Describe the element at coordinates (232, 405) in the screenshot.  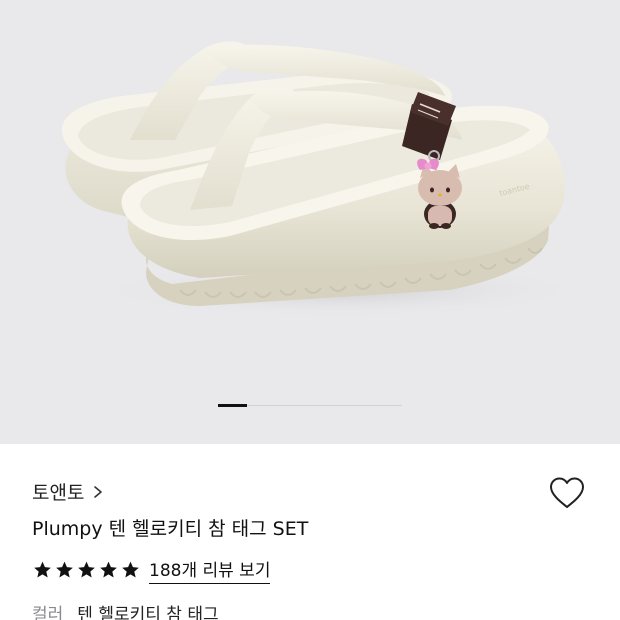
I see `pager-active-indicator` at that location.